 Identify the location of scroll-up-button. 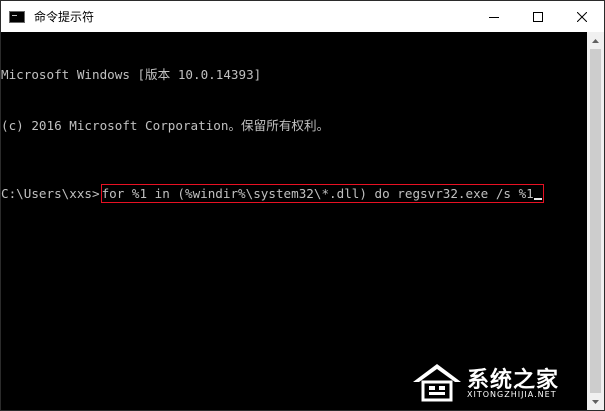
(595, 40).